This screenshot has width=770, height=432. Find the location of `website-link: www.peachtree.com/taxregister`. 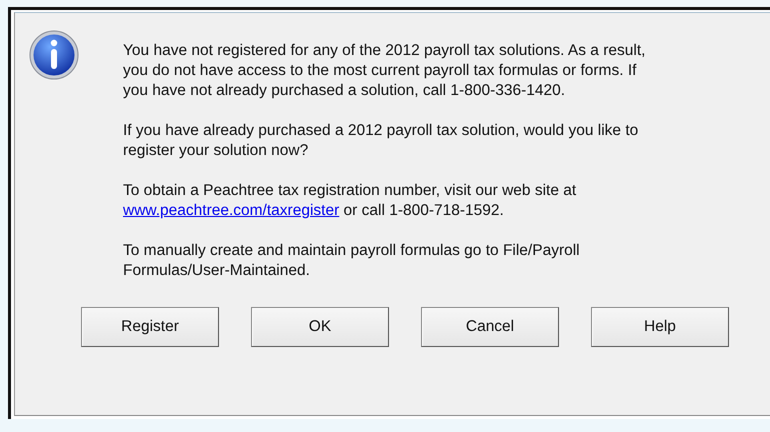

website-link: www.peachtree.com/taxregister is located at coordinates (231, 210).